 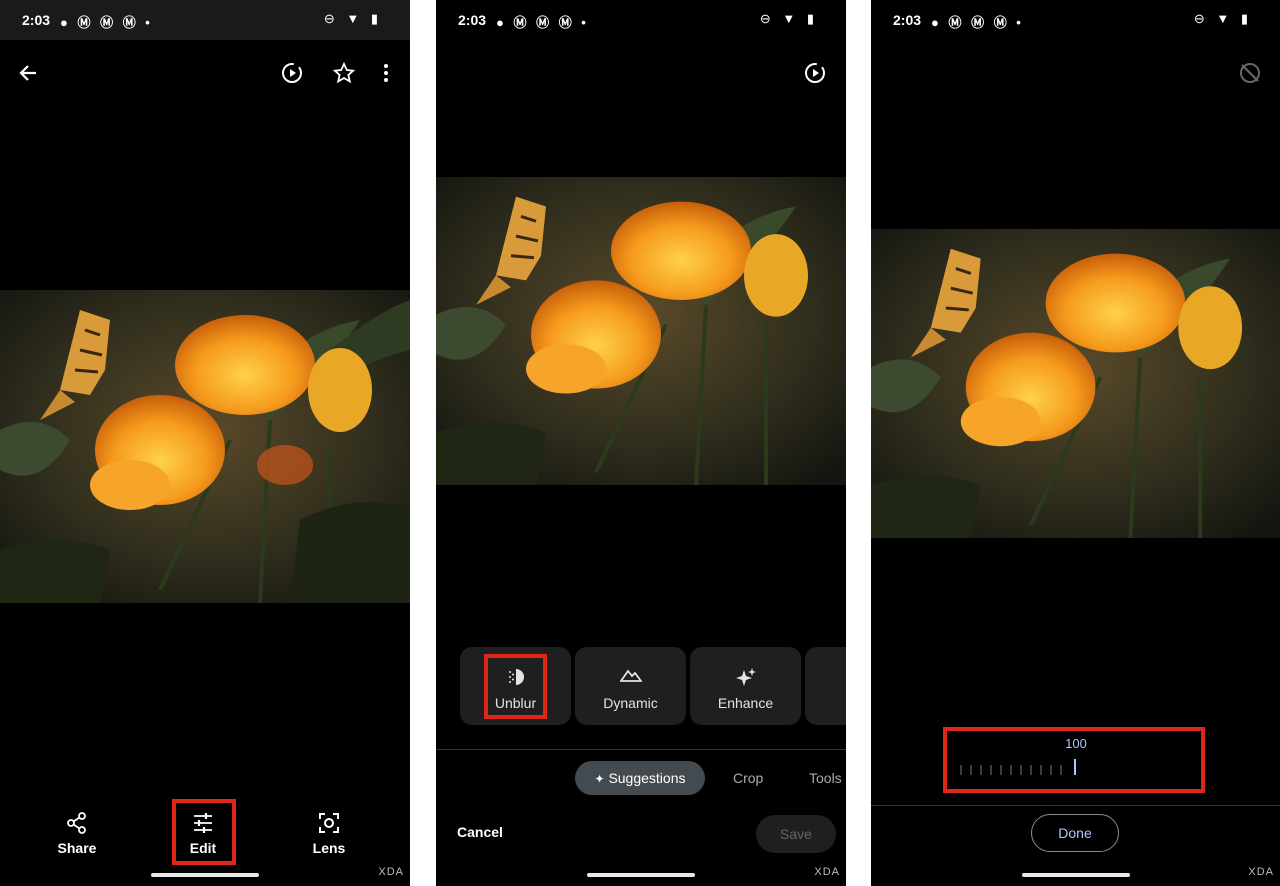 I want to click on unblur-highlight-box, so click(x=515, y=686).